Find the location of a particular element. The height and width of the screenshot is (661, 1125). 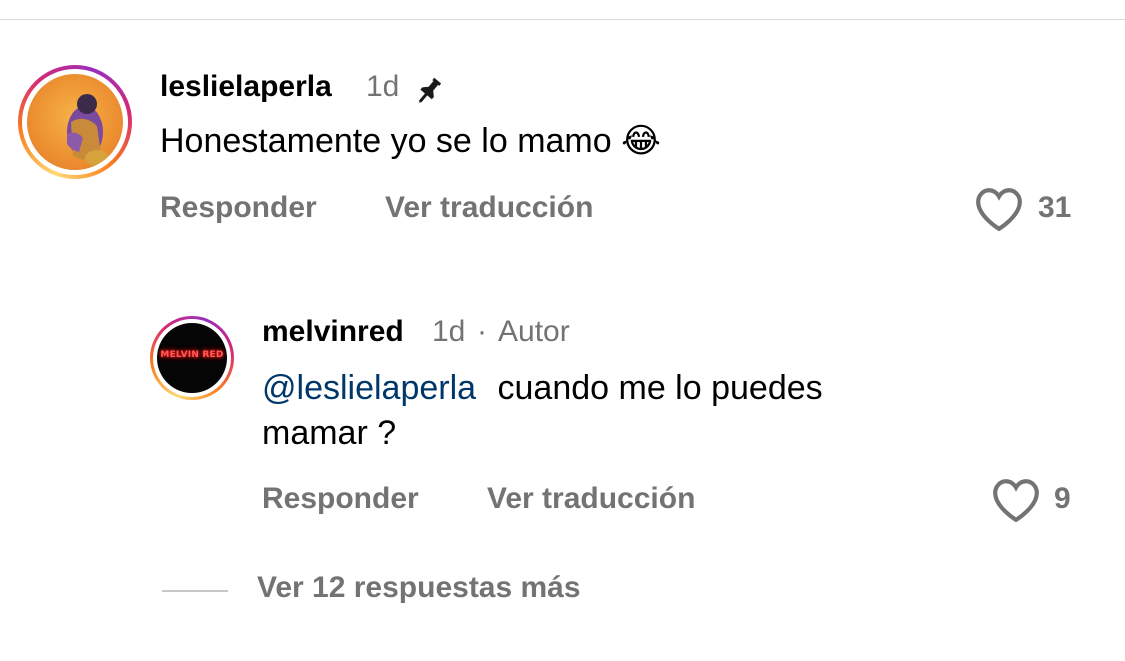

avatar-photo is located at coordinates (75, 122).